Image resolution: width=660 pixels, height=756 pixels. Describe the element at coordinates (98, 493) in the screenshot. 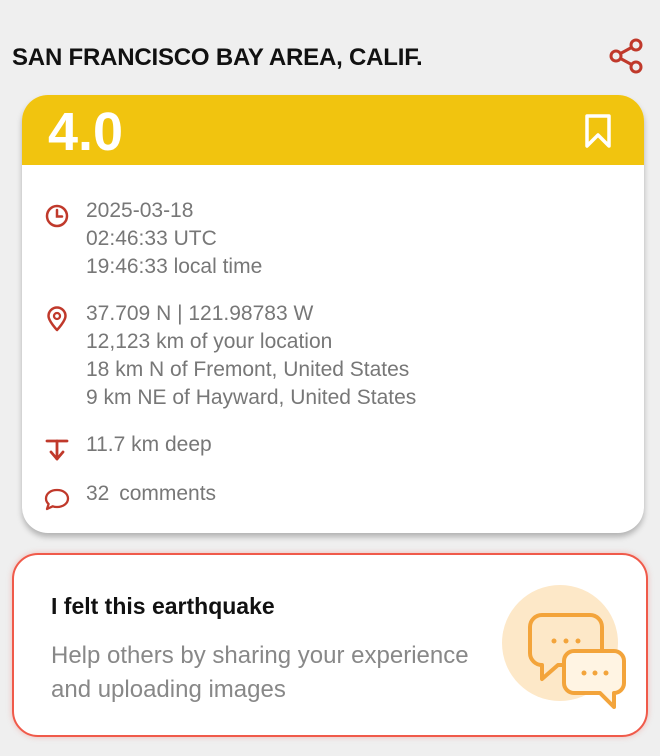

I see `comments-count: 32` at that location.